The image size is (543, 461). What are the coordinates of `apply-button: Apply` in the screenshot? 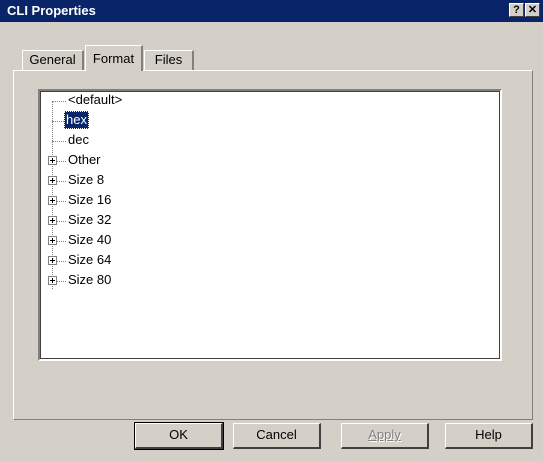 It's located at (385, 436).